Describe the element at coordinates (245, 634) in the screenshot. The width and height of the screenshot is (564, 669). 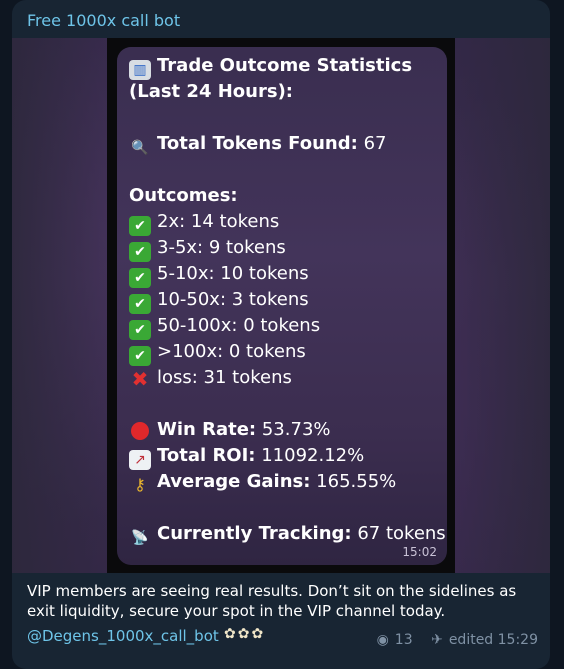
I see `flower-emojis: ✿✿✿` at that location.